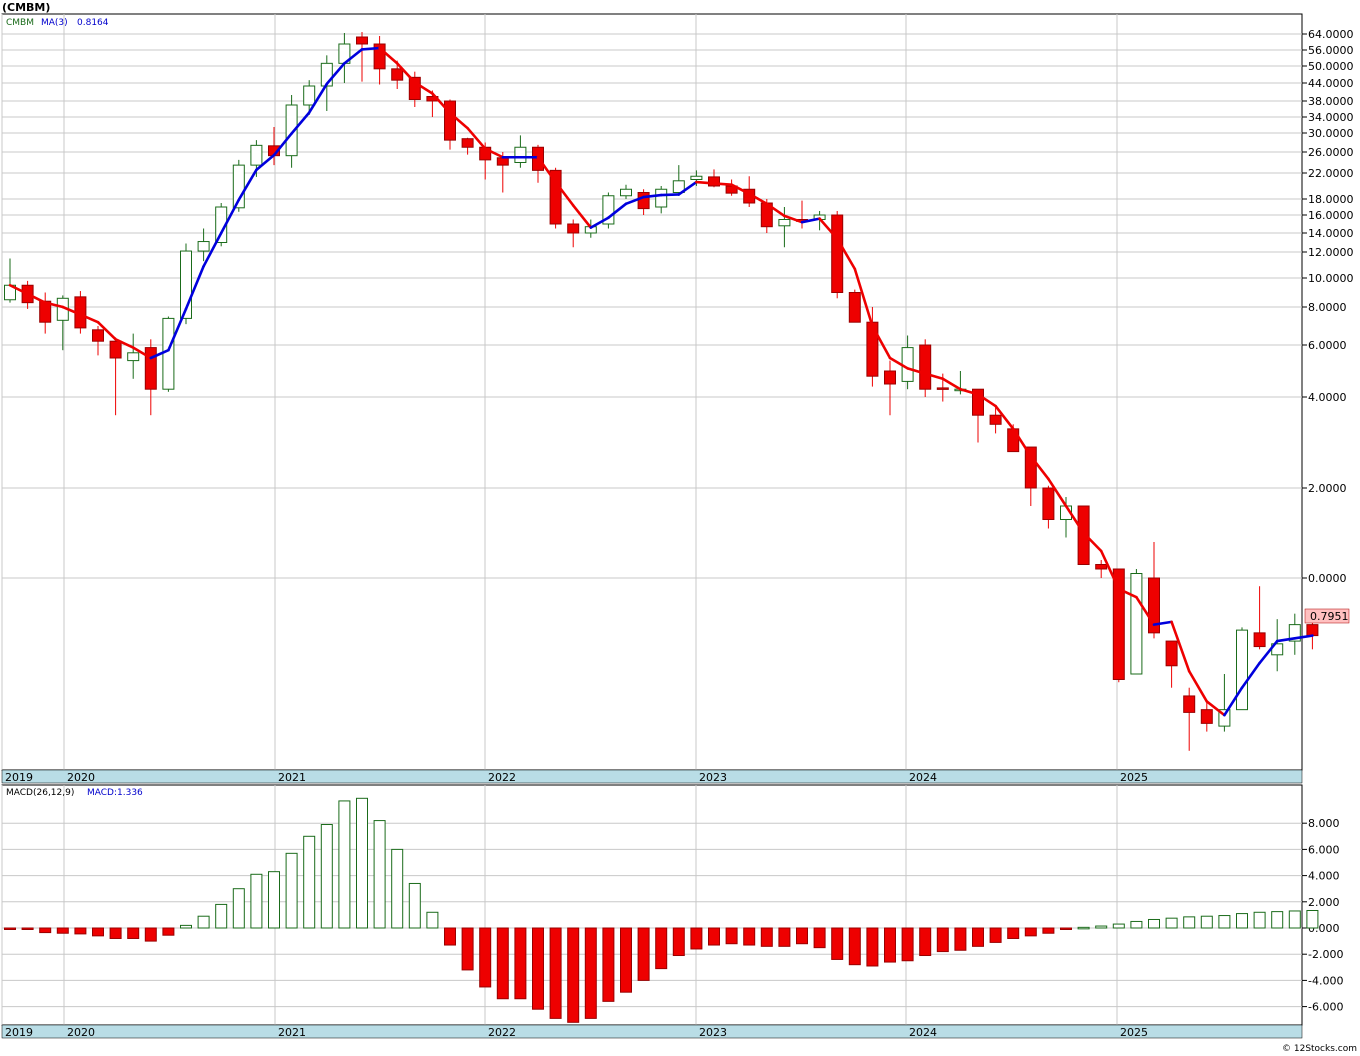 This screenshot has width=1360, height=1056. Describe the element at coordinates (1331, 199) in the screenshot. I see `price-y-tick-label: 18.0000` at that location.